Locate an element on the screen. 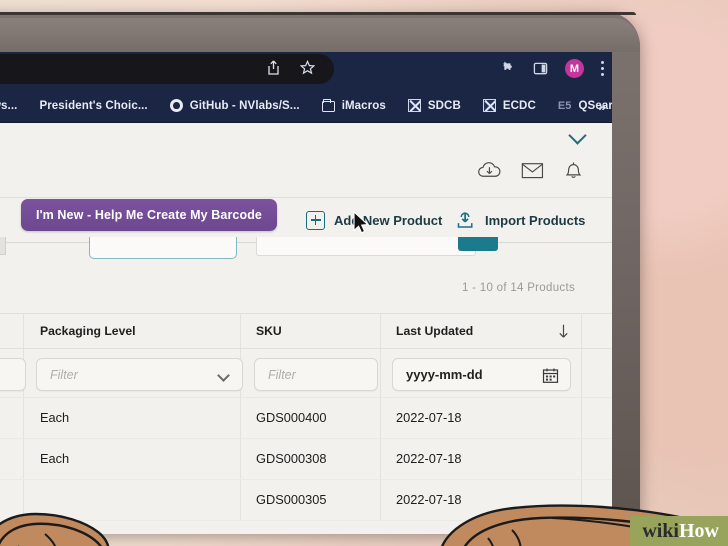 The image size is (728, 546). bookmark-star-icon is located at coordinates (307, 67).